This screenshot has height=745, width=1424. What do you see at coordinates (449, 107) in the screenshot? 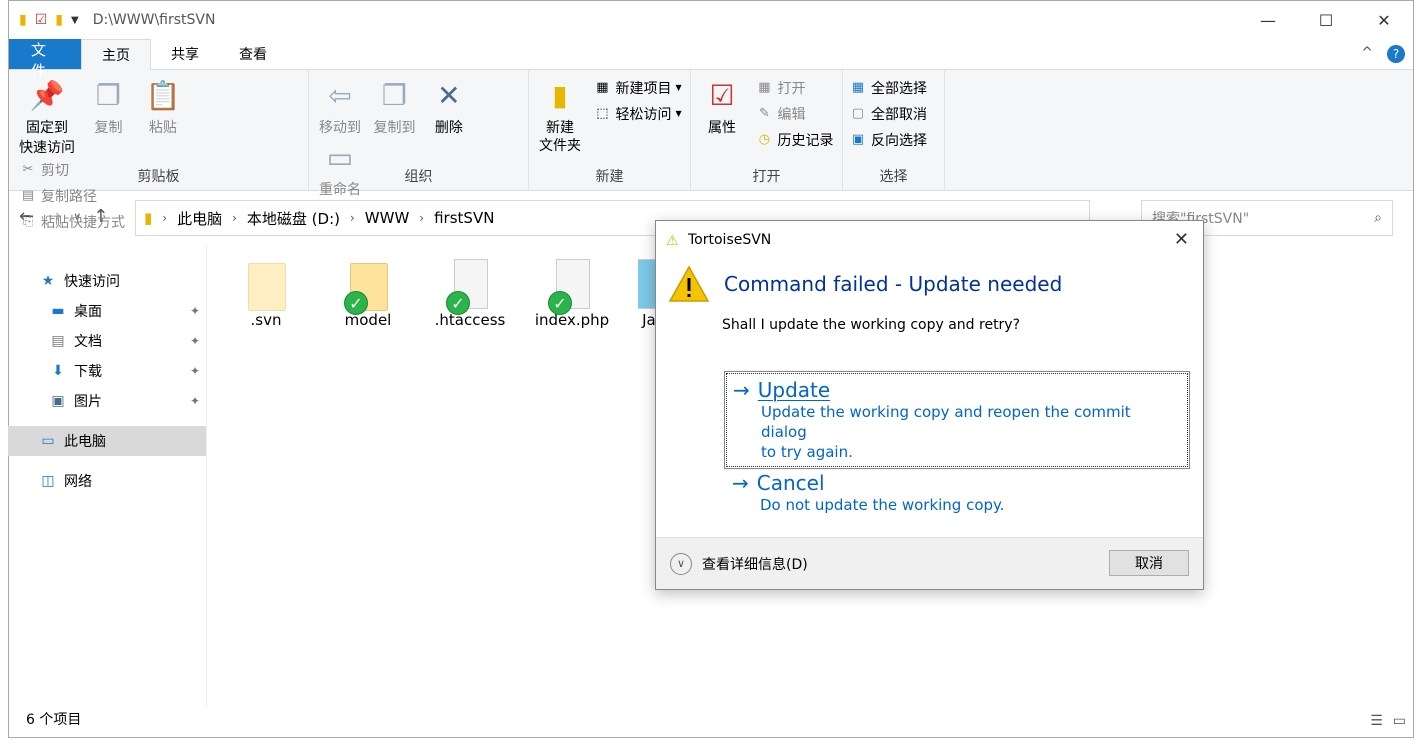
I see `delete-button: ✕ 删除` at bounding box center [449, 107].